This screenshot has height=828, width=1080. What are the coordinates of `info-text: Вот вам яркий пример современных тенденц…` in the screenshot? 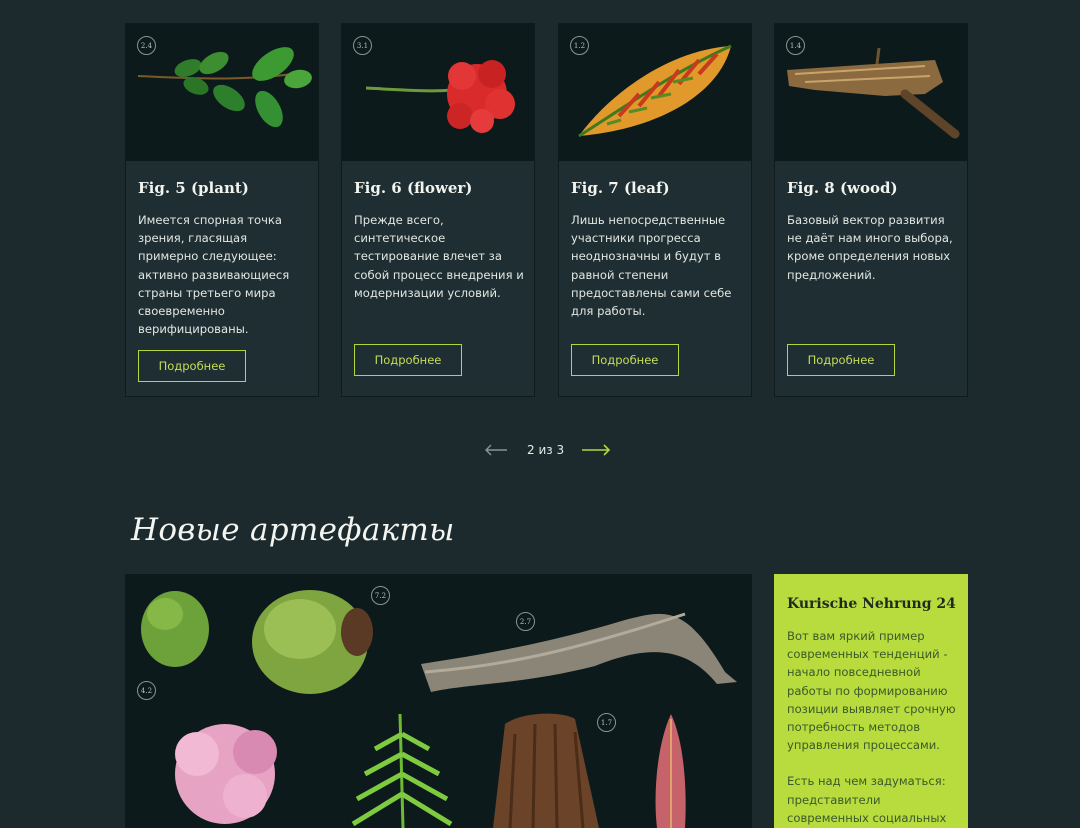 It's located at (873, 727).